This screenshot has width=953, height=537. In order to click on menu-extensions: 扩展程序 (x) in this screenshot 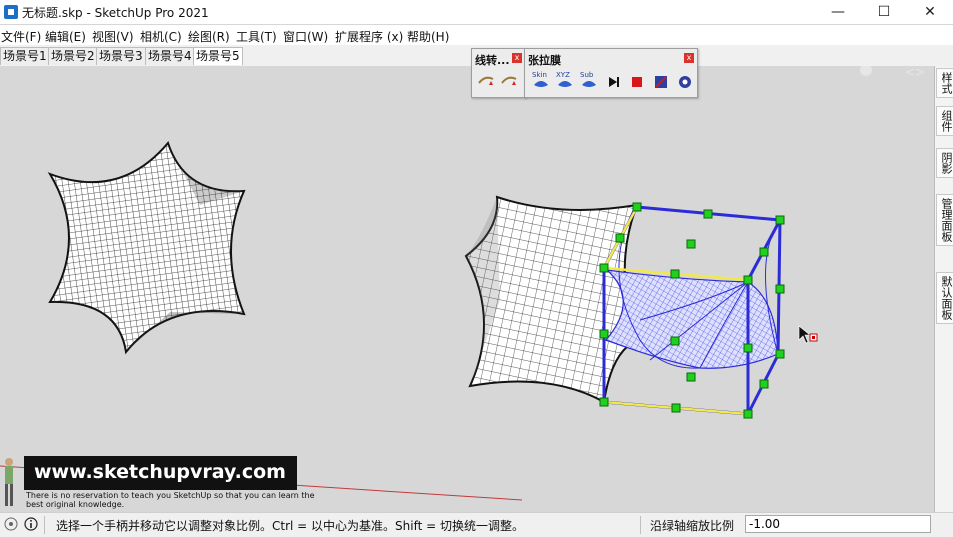, I will do `click(369, 36)`.